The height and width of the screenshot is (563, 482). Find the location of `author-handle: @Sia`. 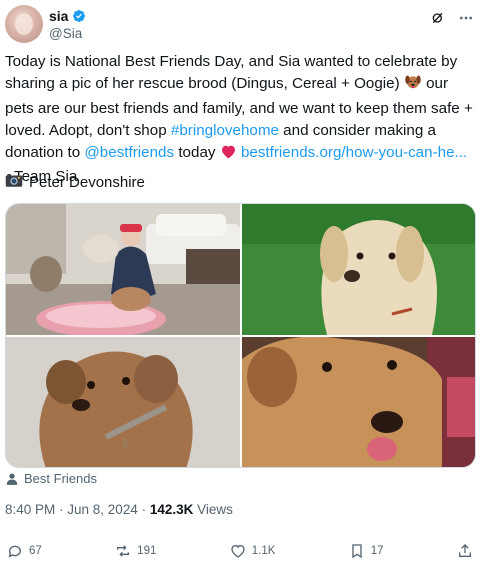

author-handle: @Sia is located at coordinates (65, 33).